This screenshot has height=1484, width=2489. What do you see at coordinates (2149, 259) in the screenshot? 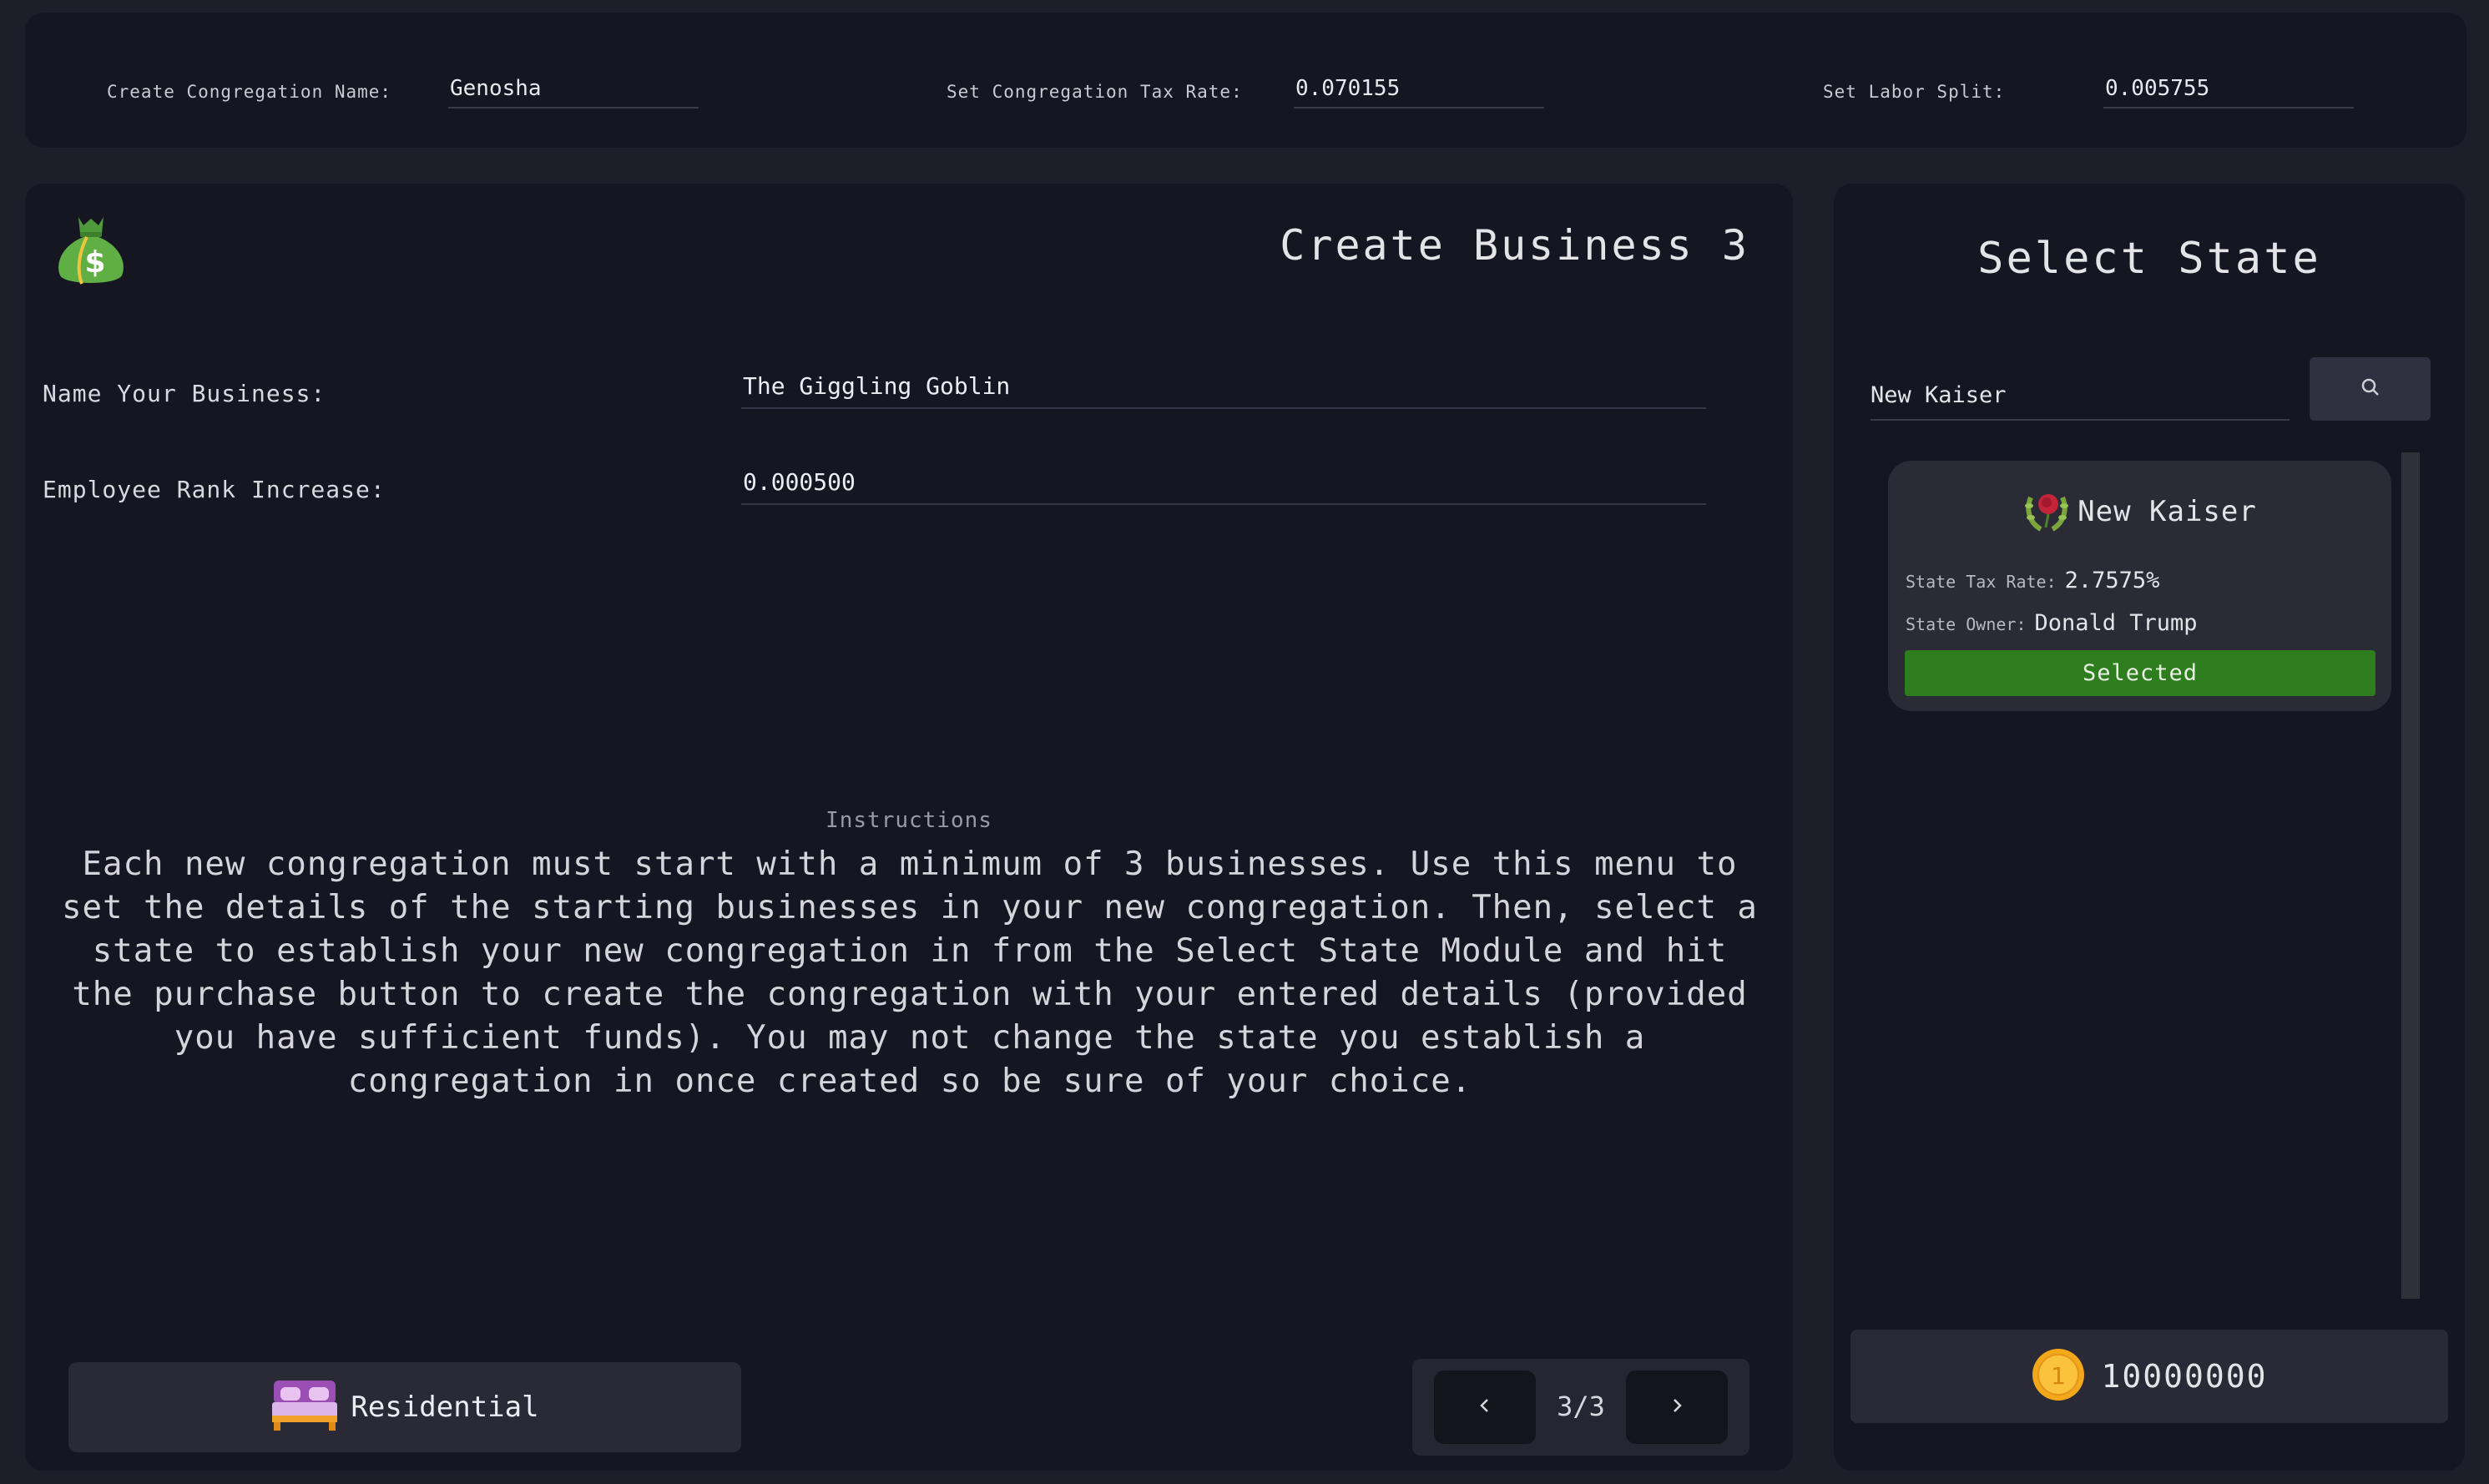
I see `state-panel-title: Select State` at bounding box center [2149, 259].